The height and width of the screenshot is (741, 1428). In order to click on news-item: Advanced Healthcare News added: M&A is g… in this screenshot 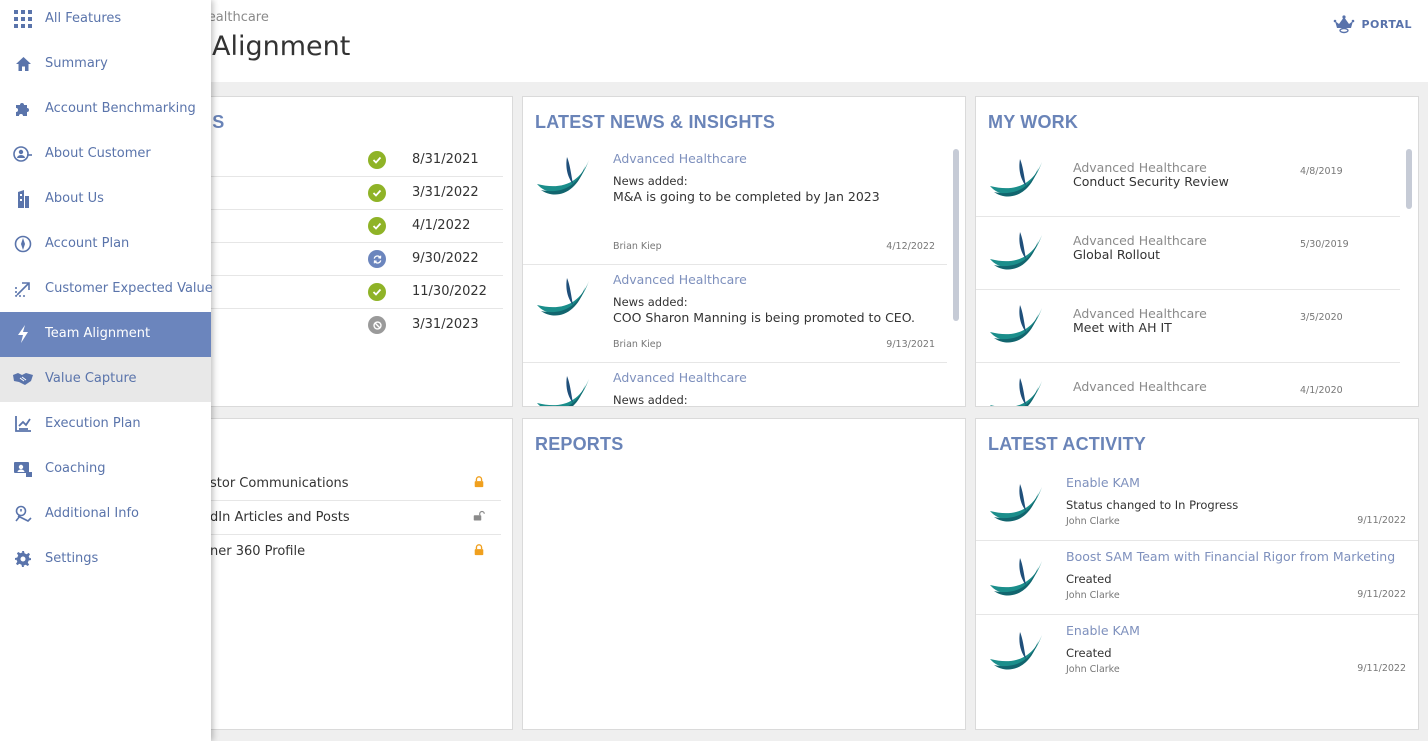, I will do `click(735, 204)`.